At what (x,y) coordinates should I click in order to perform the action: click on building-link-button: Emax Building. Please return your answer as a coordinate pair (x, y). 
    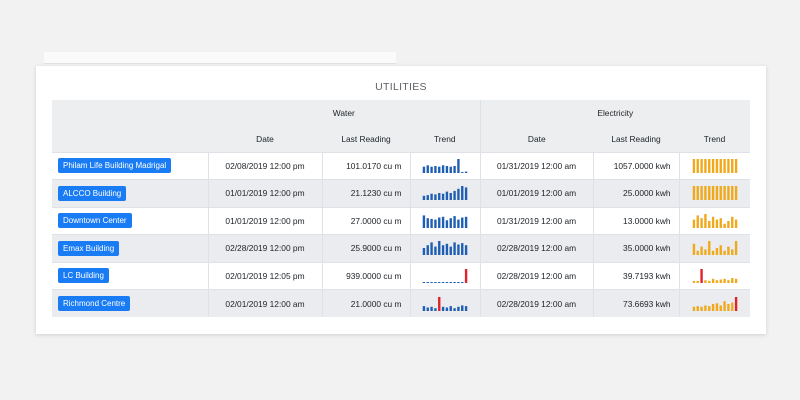
    Looking at the image, I should click on (89, 248).